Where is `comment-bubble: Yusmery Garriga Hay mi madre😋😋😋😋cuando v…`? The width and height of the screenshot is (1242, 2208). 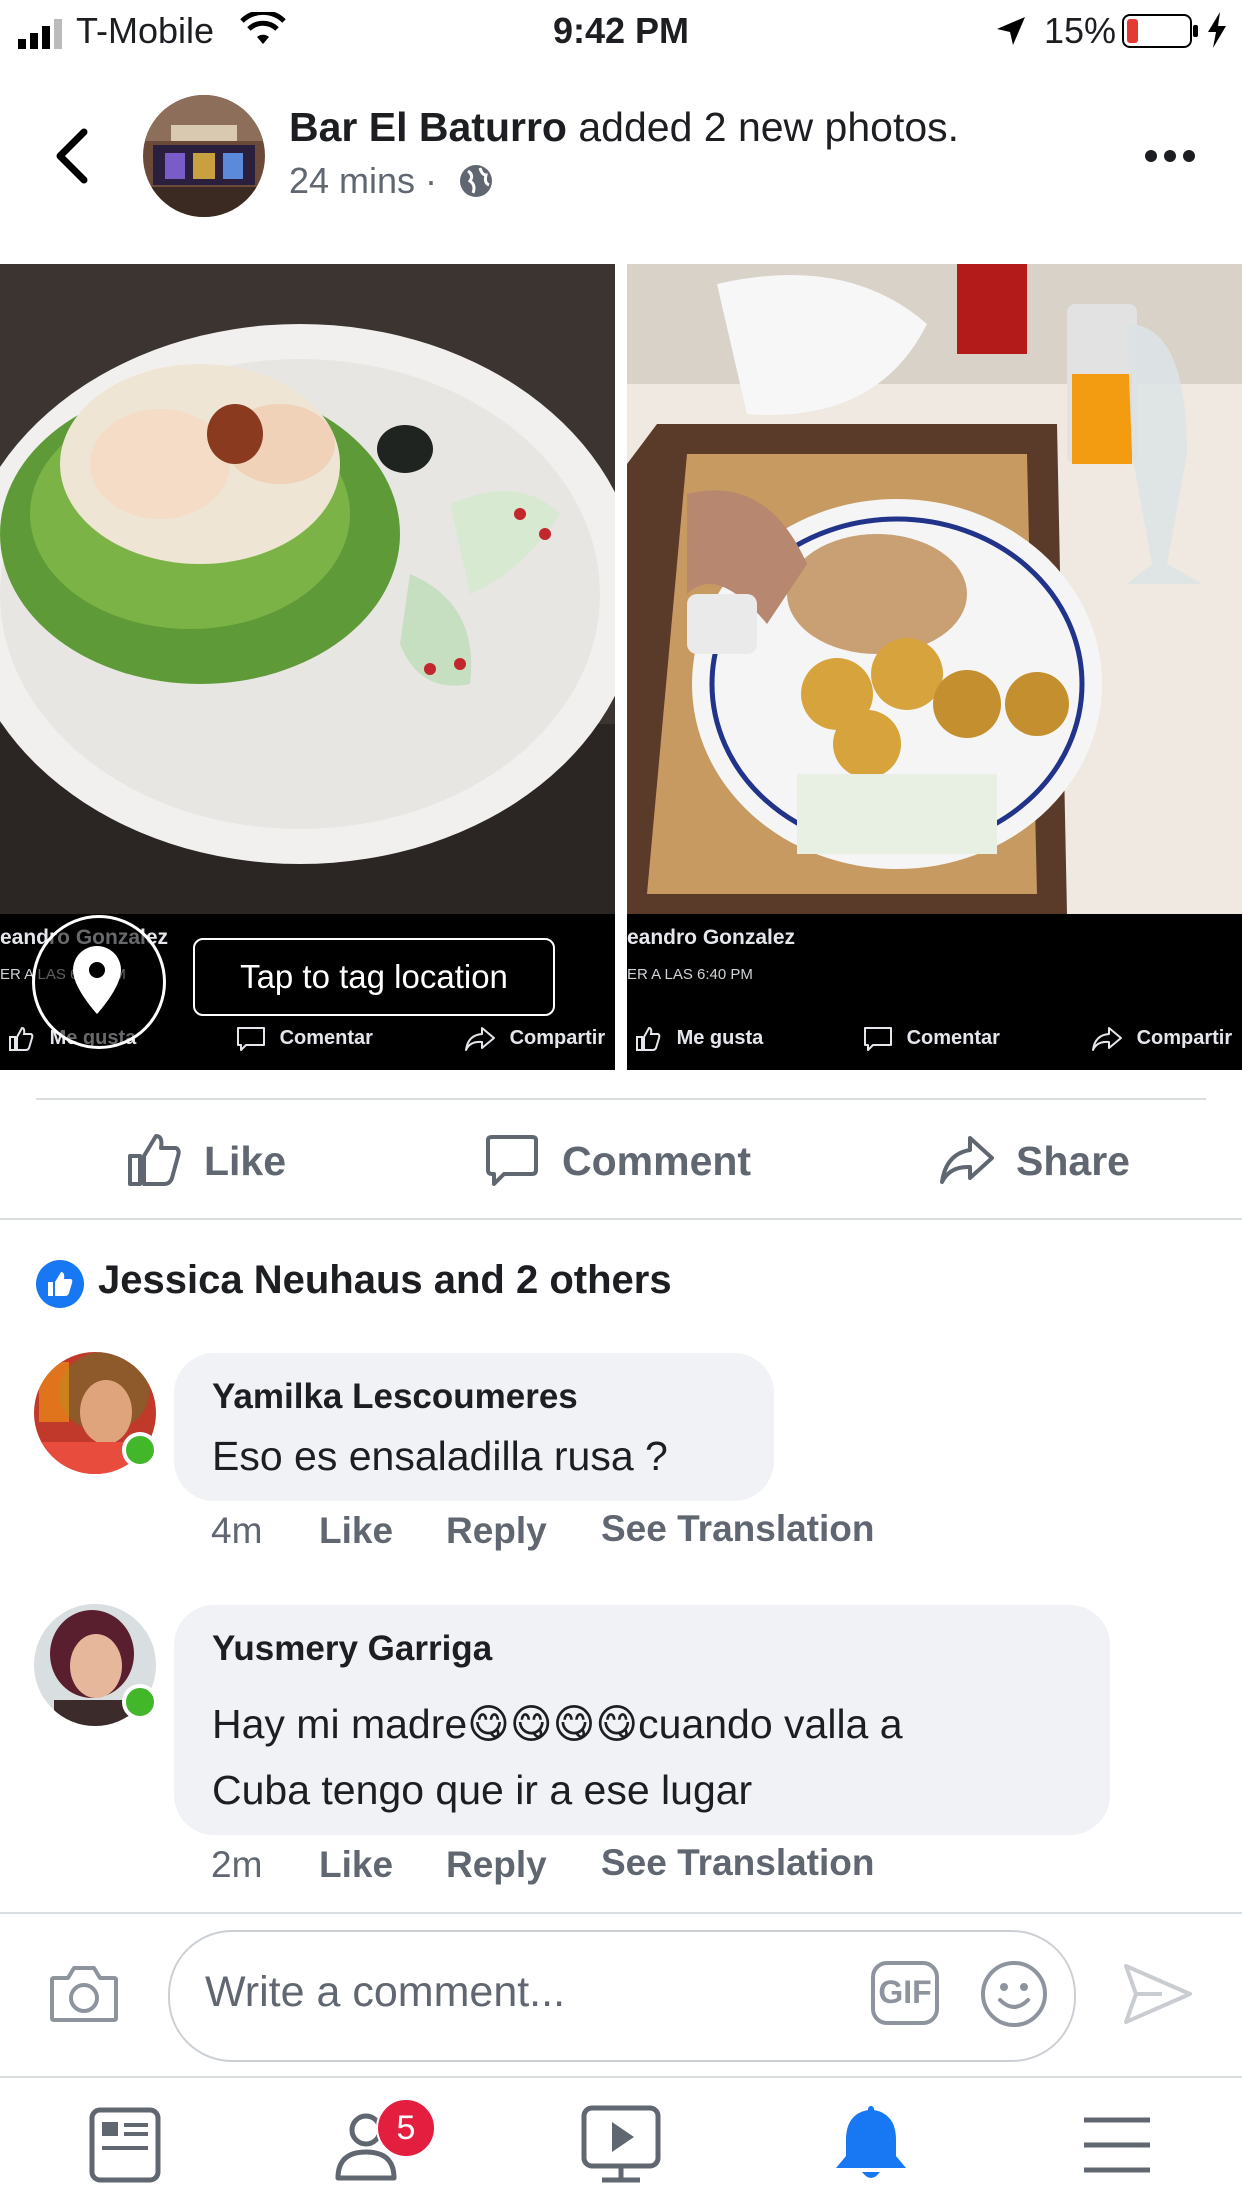
comment-bubble: Yusmery Garriga Hay mi madre😋😋😋😋cuando v… is located at coordinates (642, 1720).